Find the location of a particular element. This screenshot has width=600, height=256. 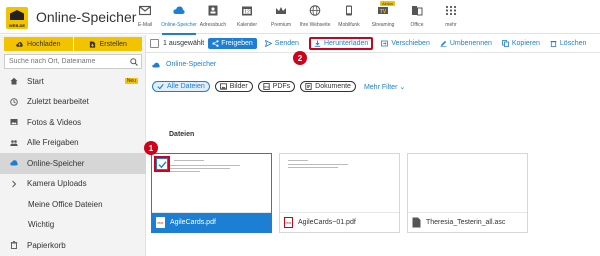

more-filters-label: Mehr Filter is located at coordinates (380, 87).